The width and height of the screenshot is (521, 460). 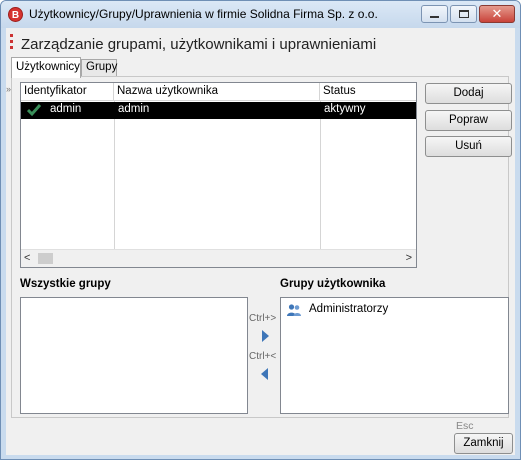 What do you see at coordinates (345, 109) in the screenshot?
I see `cell-status: aktywny` at bounding box center [345, 109].